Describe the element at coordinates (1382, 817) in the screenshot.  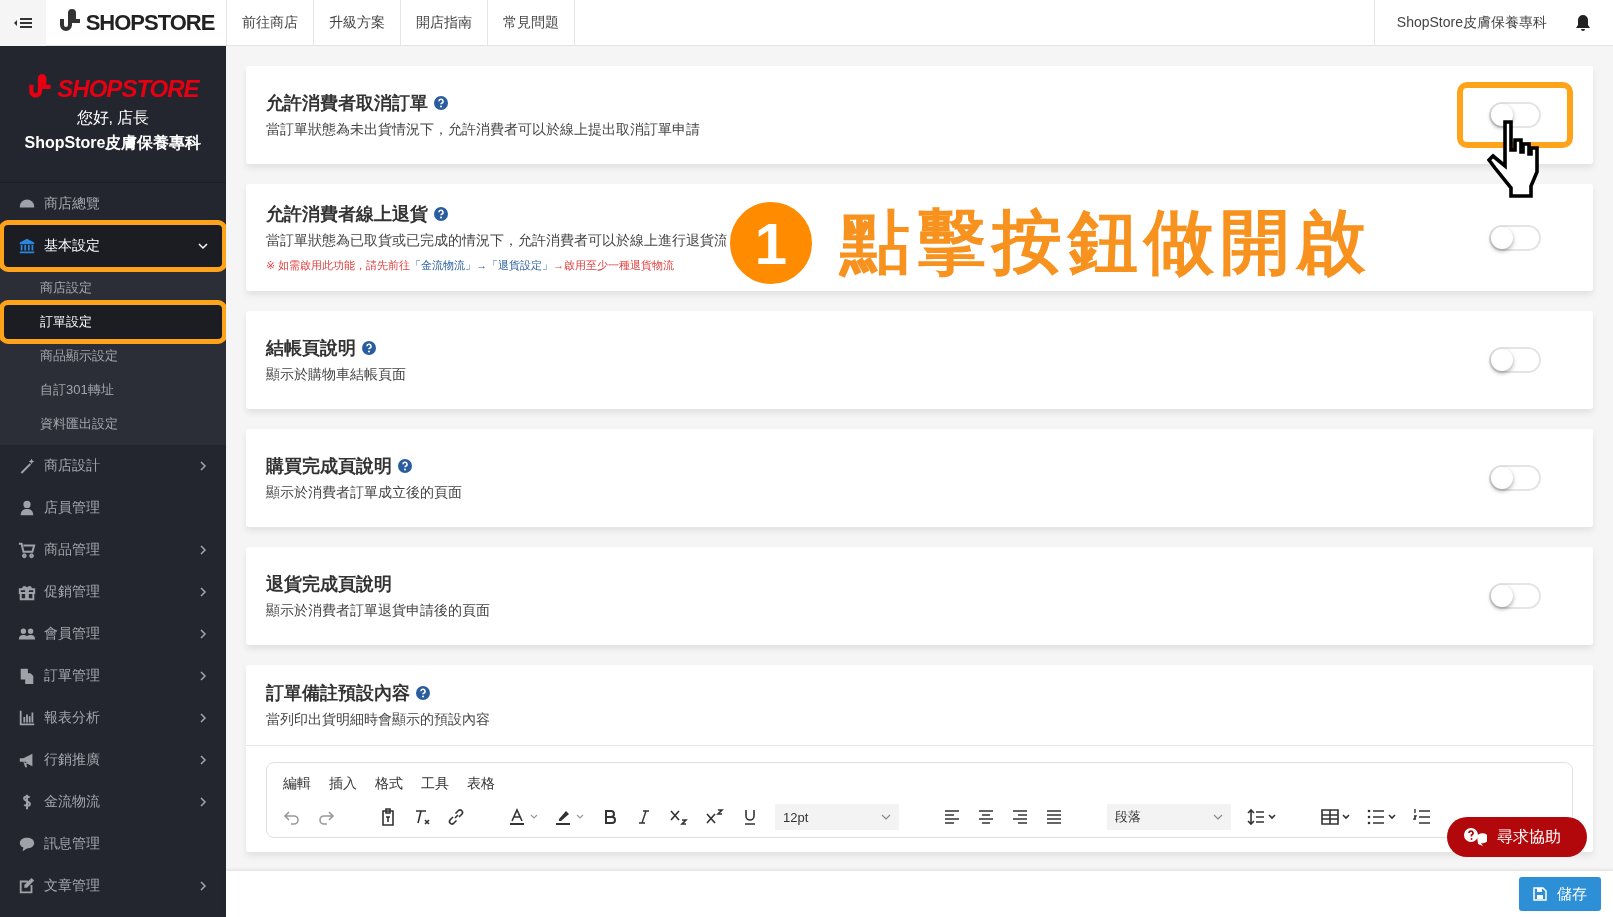
I see `bullet-list-icon` at that location.